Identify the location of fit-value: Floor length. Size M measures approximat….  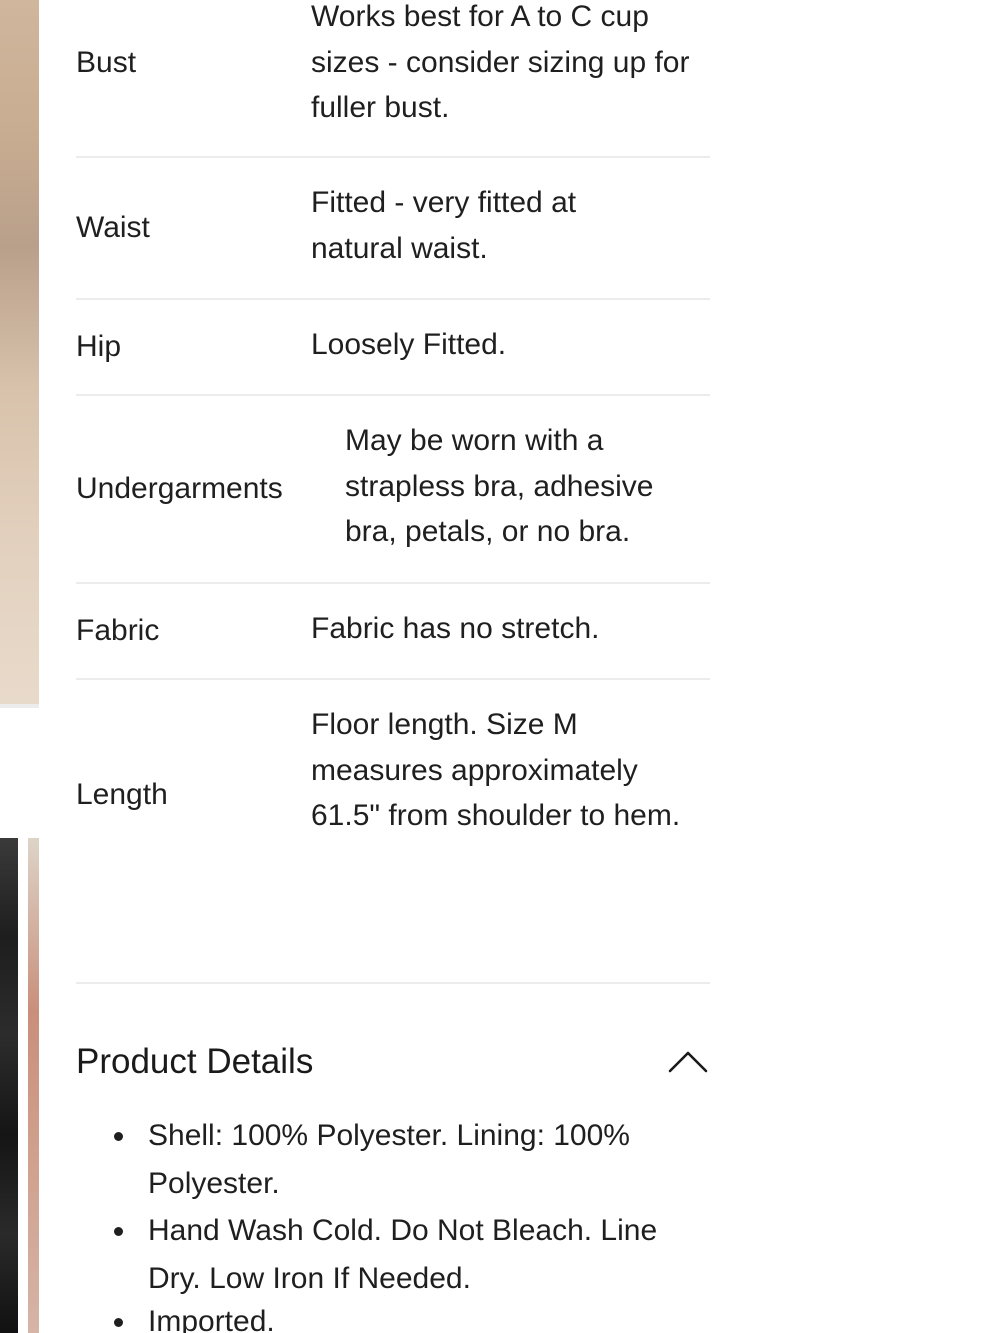
(496, 770).